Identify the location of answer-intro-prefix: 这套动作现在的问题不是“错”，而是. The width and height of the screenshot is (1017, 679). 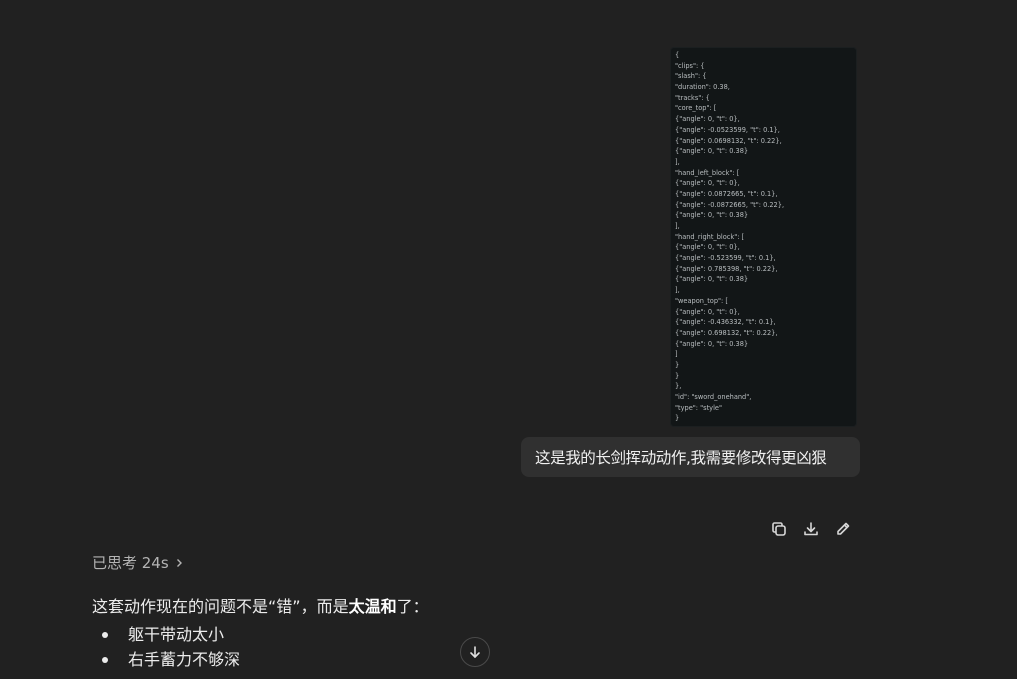
(220, 606).